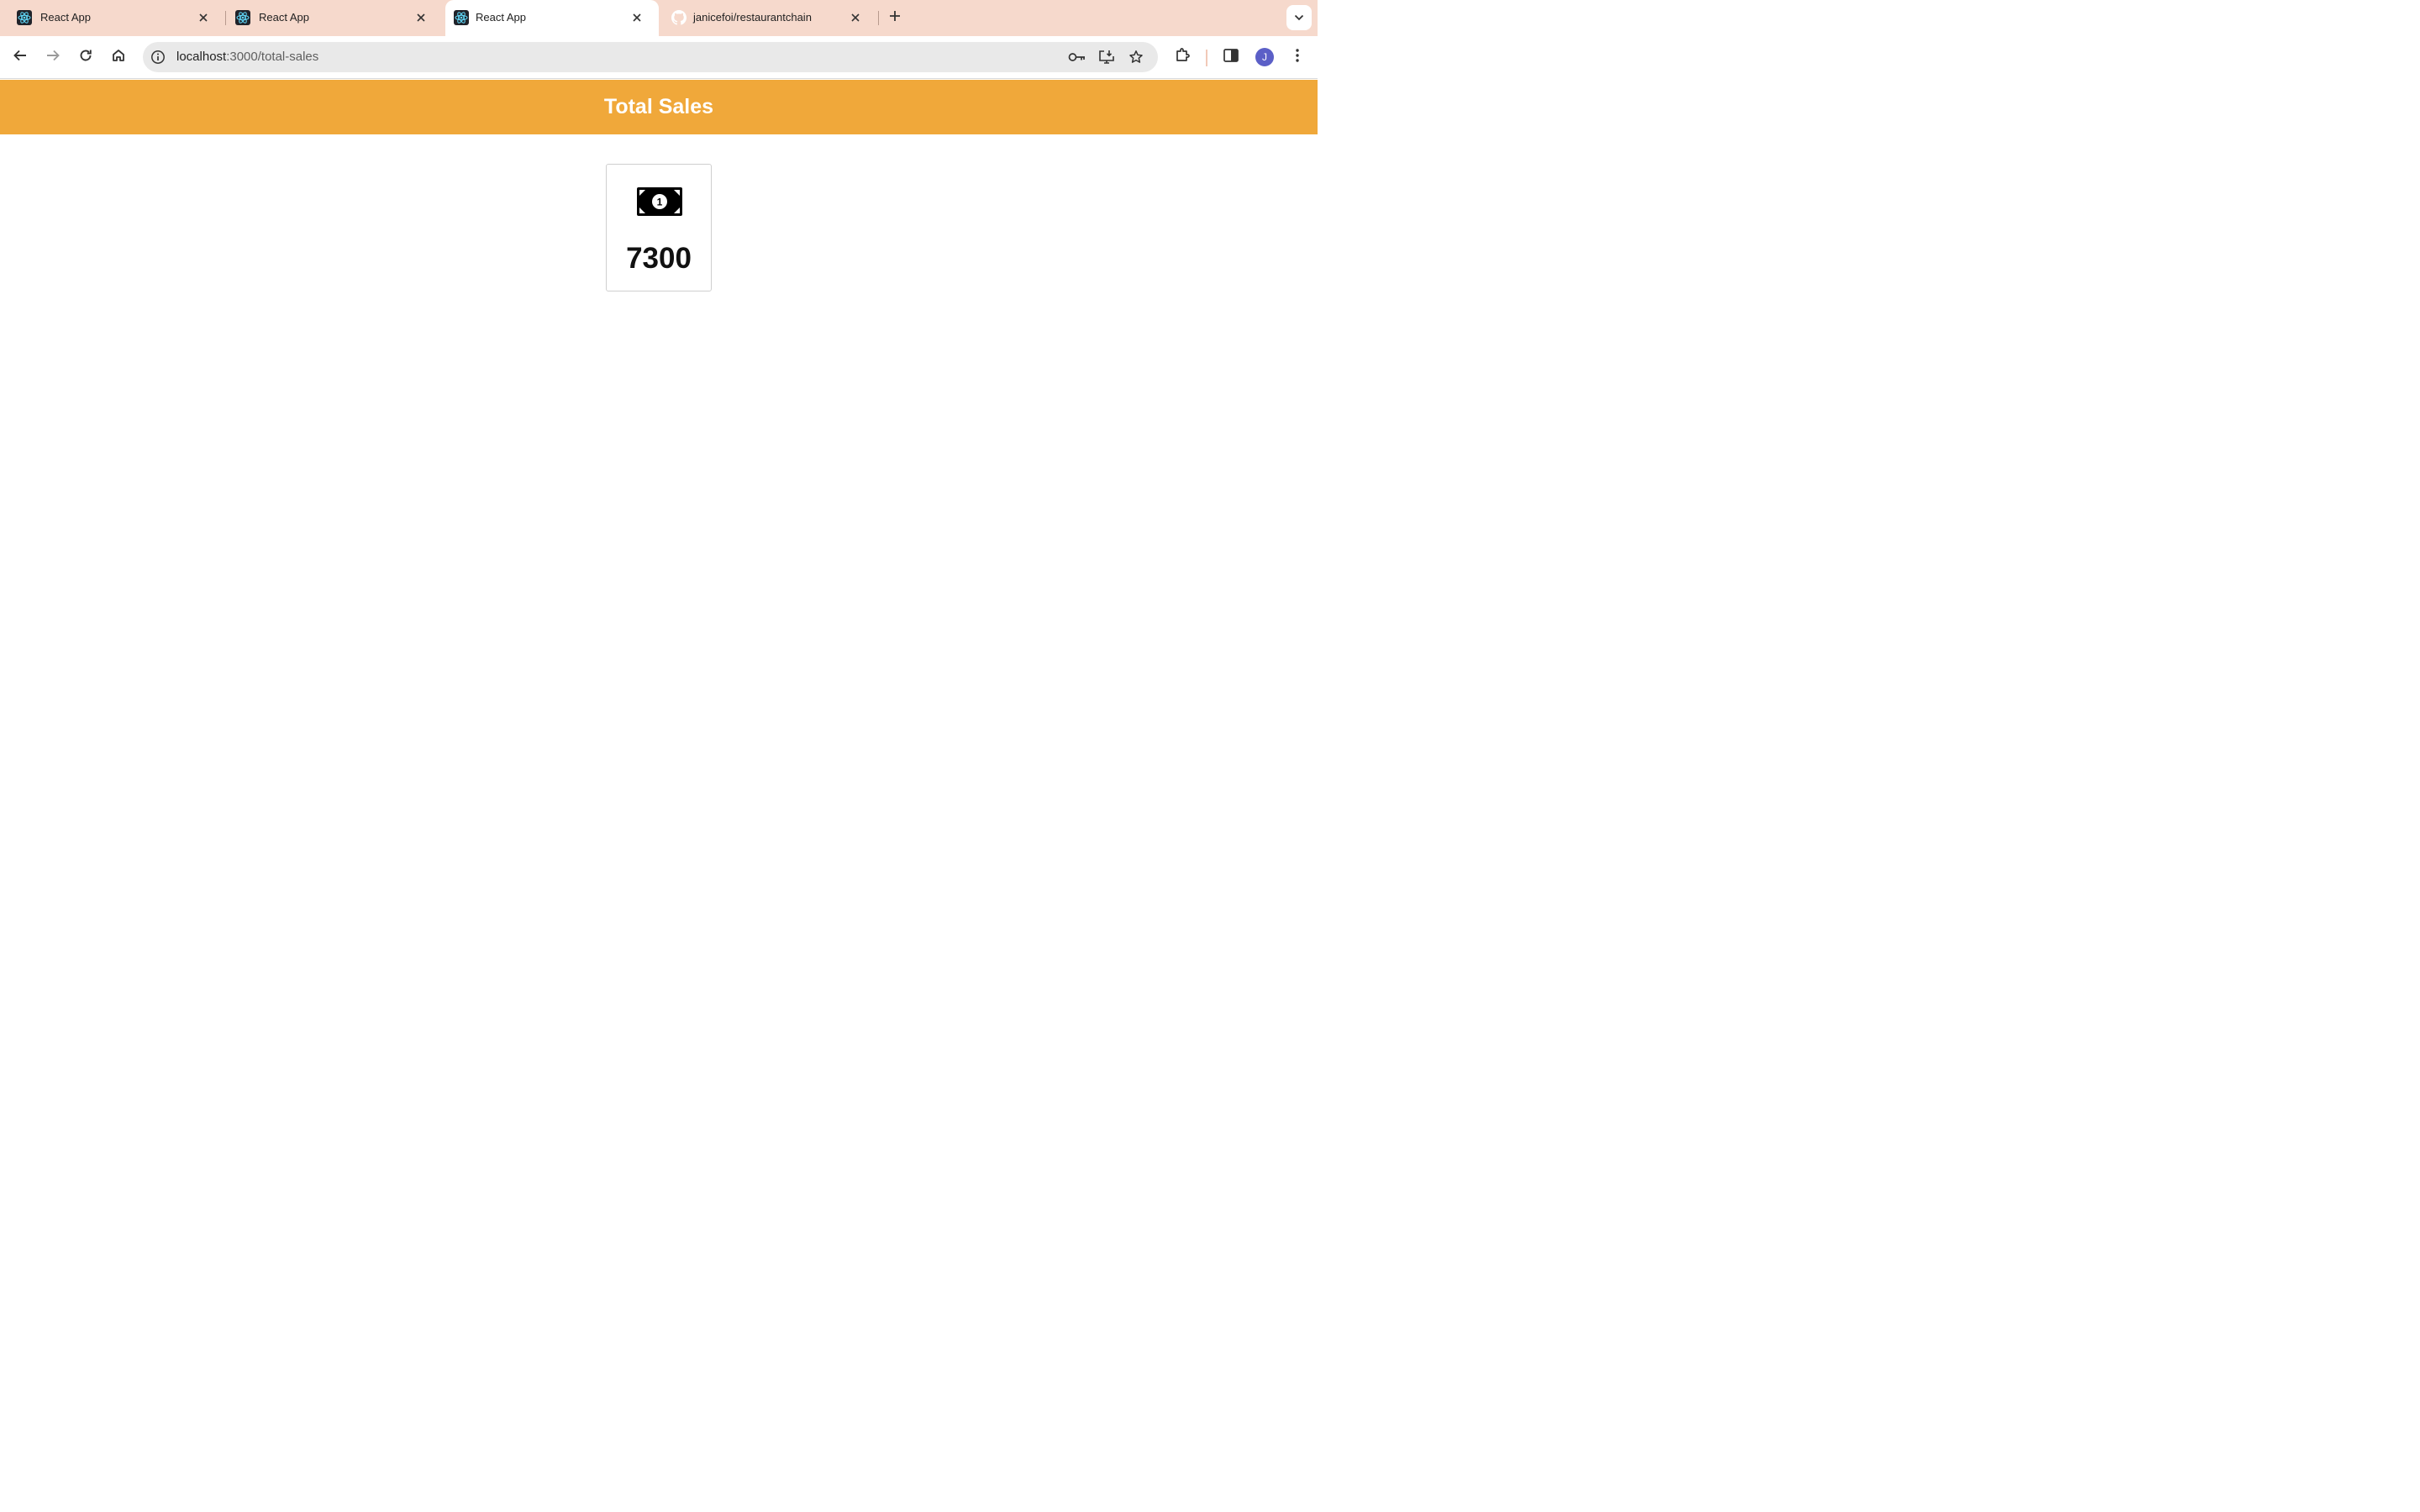  I want to click on arrow-right-icon, so click(52, 57).